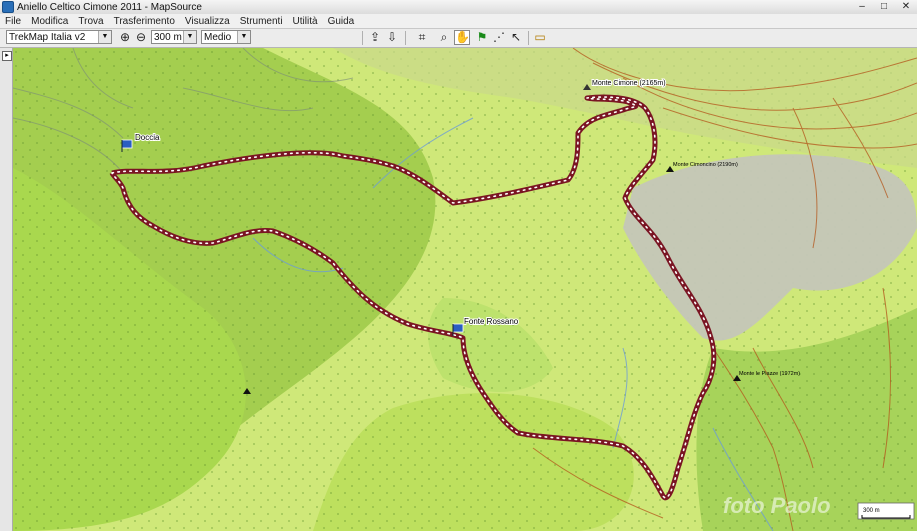 The width and height of the screenshot is (917, 531). What do you see at coordinates (207, 21) in the screenshot?
I see `menu-visualizza: Visualizza` at bounding box center [207, 21].